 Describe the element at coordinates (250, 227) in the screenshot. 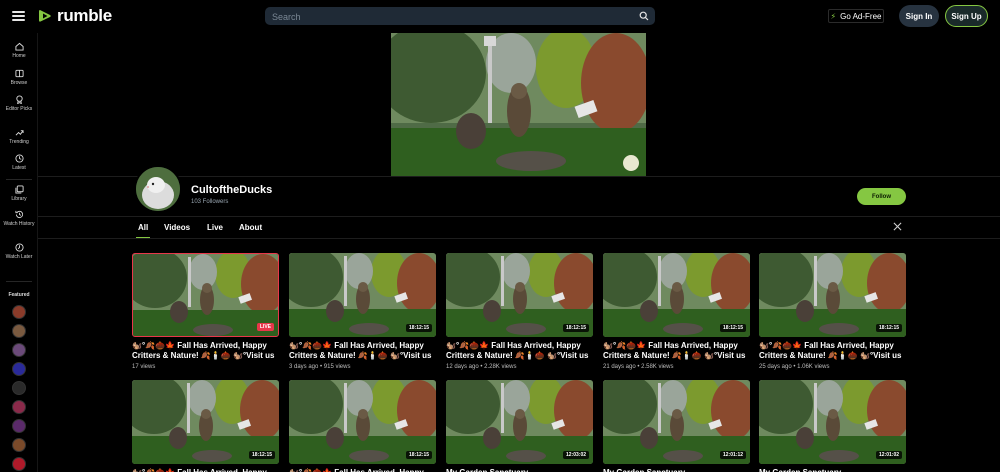

I see `tab-about: About` at that location.